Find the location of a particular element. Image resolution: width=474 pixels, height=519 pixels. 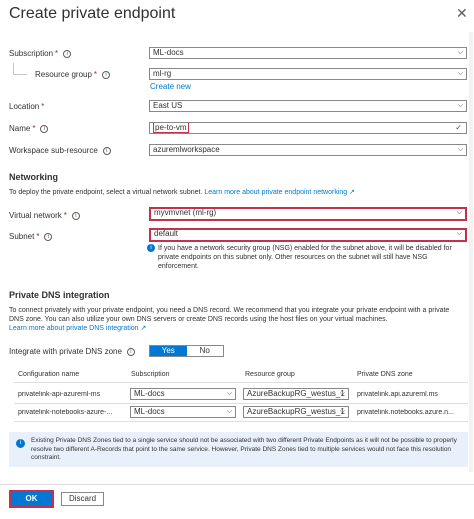

dns-heading: Private DNS integration is located at coordinates (59, 295).